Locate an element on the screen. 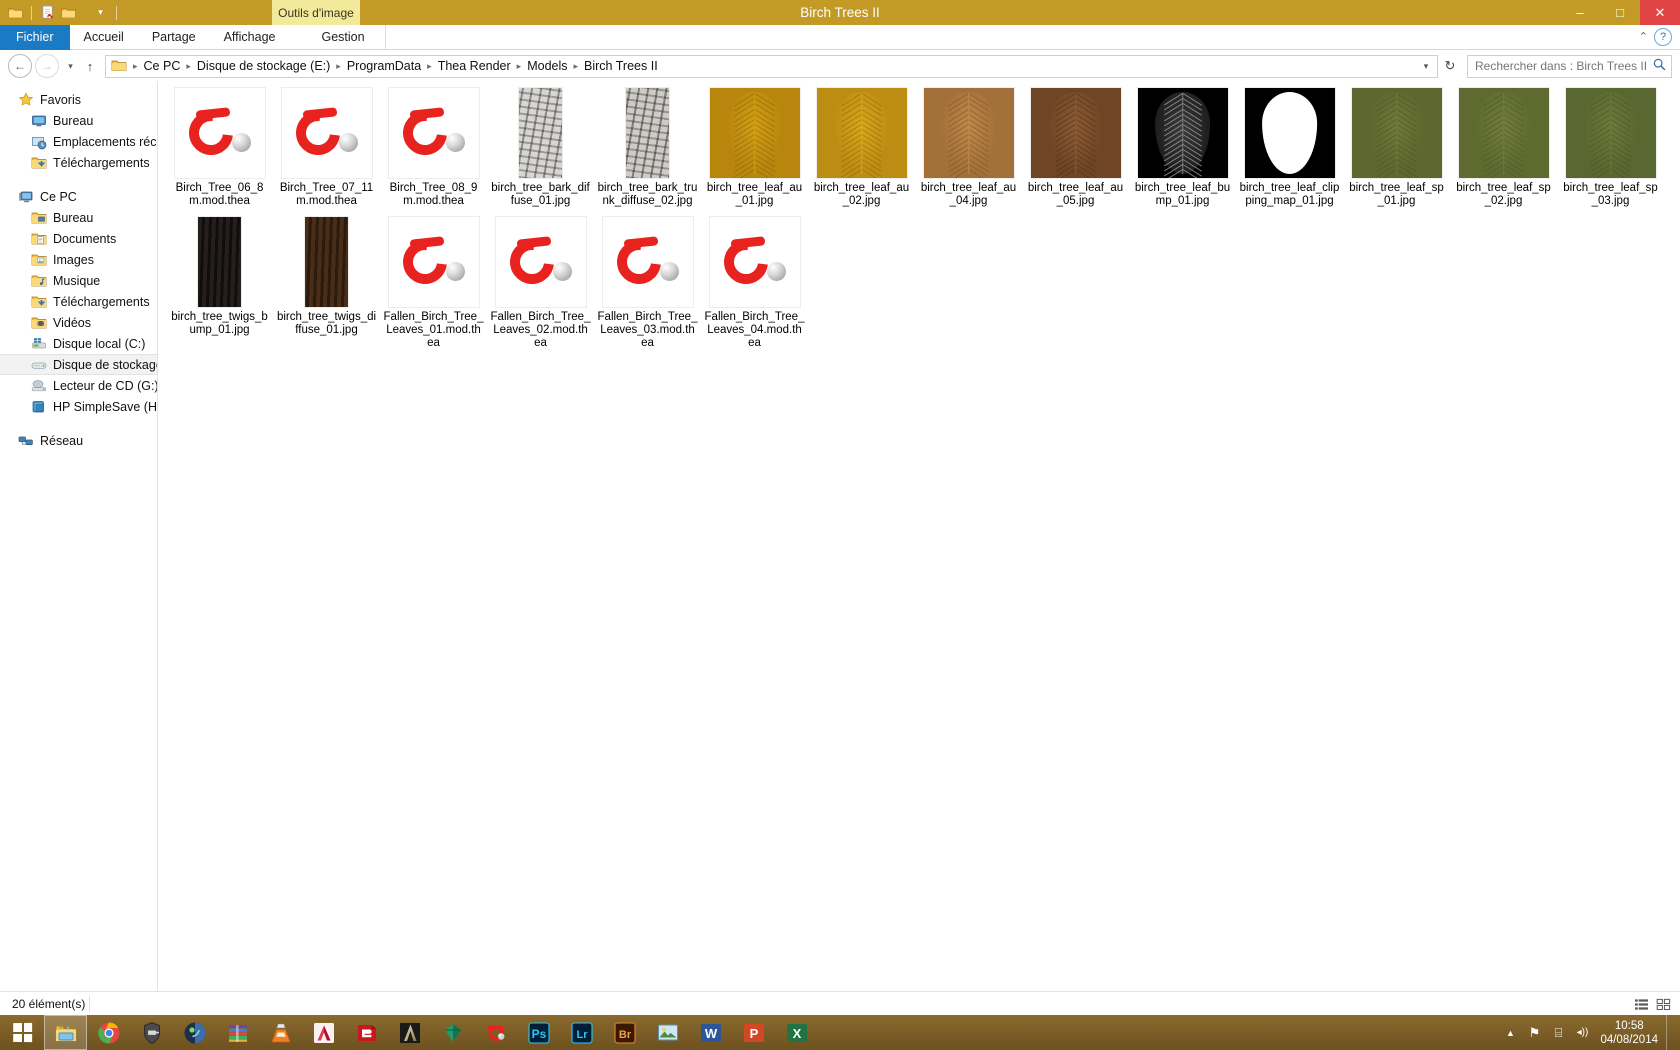  file-tile: birch_tree_leaf_bump_01.jpg is located at coordinates (1182, 147).